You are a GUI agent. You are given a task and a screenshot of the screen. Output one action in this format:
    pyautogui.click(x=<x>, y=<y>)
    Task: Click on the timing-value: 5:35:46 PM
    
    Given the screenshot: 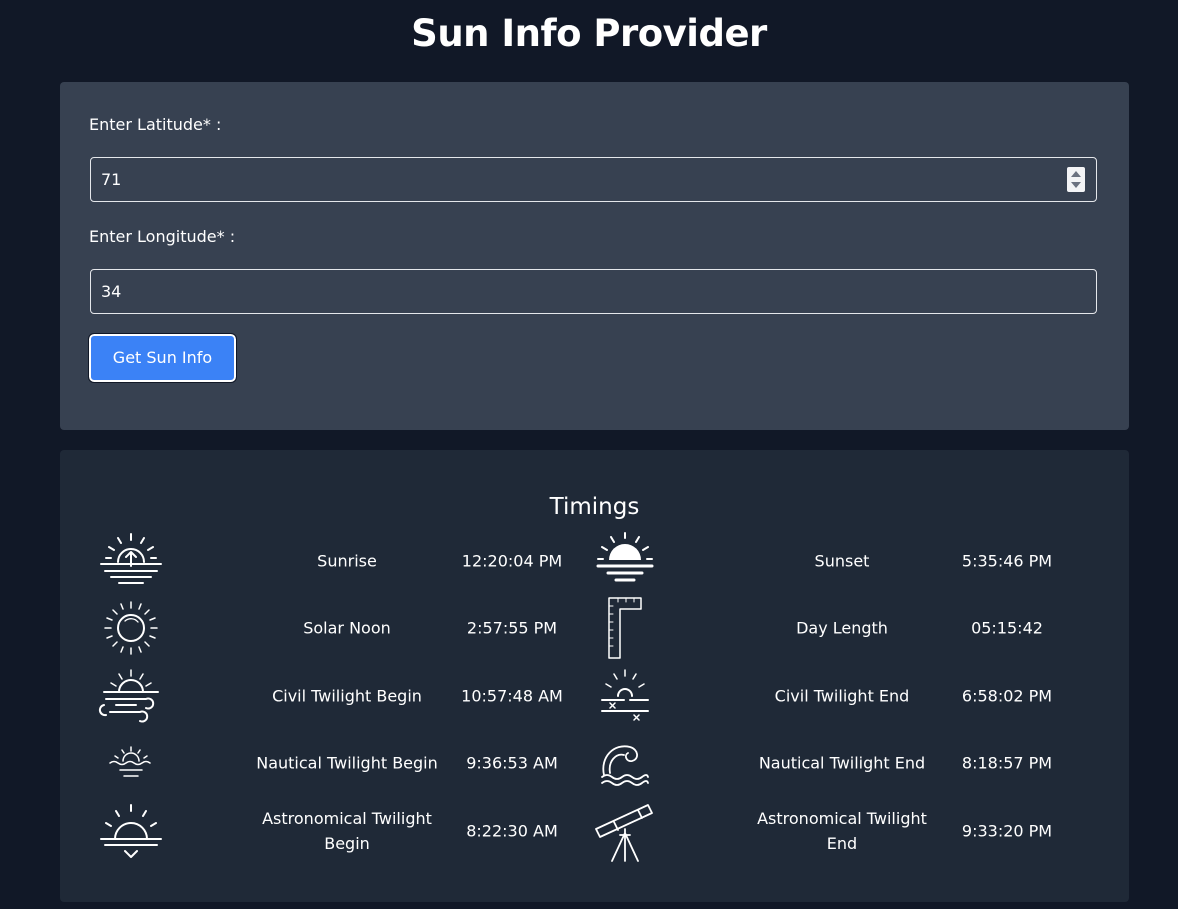 What is the action you would take?
    pyautogui.click(x=1007, y=561)
    